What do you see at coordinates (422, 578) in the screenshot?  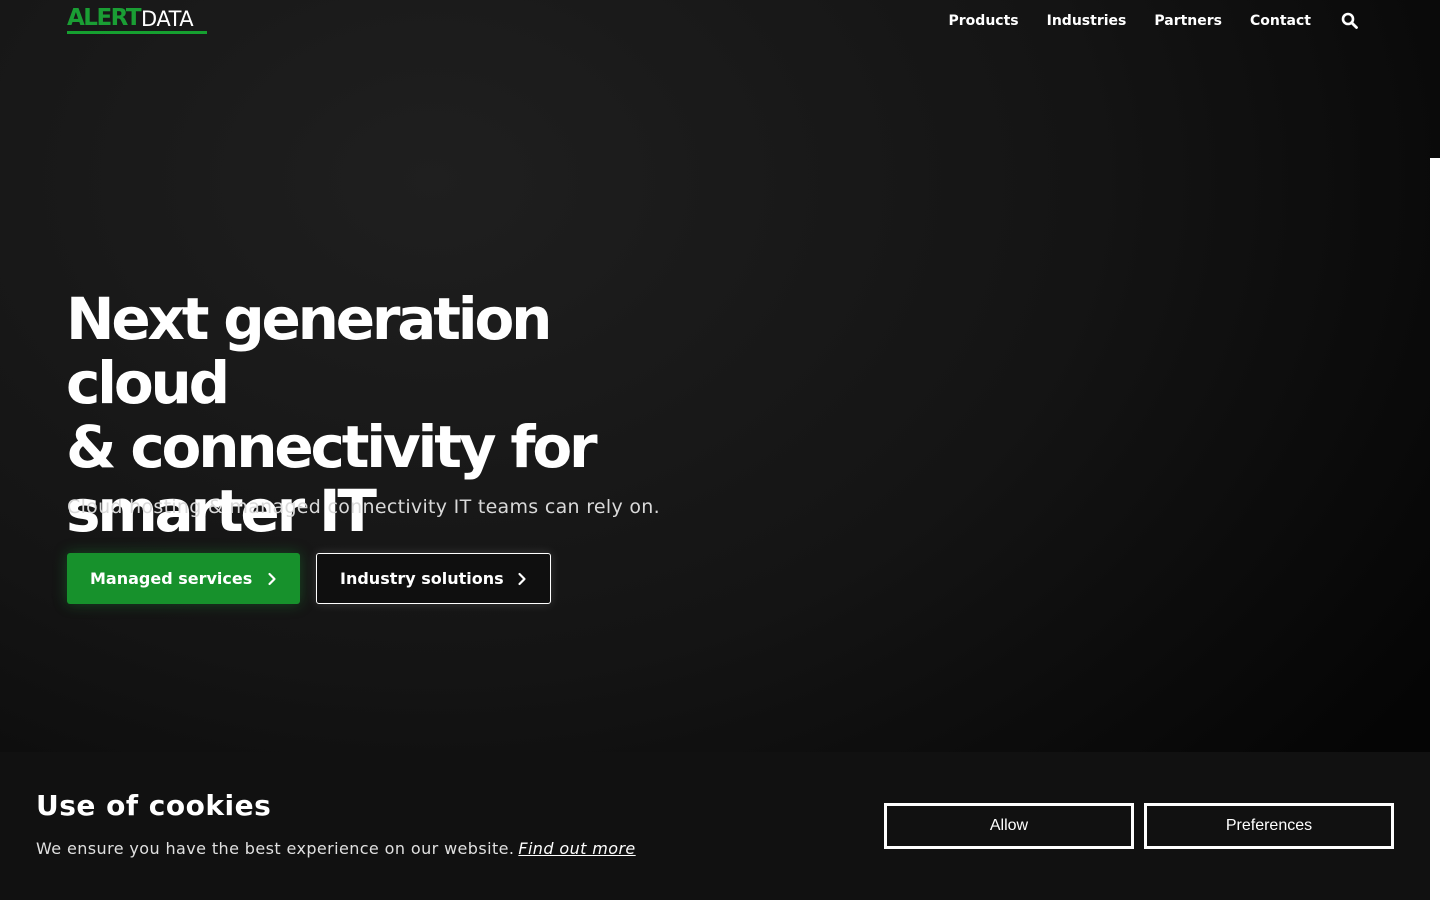 I see `industry-solutions-label: Industry solutions` at bounding box center [422, 578].